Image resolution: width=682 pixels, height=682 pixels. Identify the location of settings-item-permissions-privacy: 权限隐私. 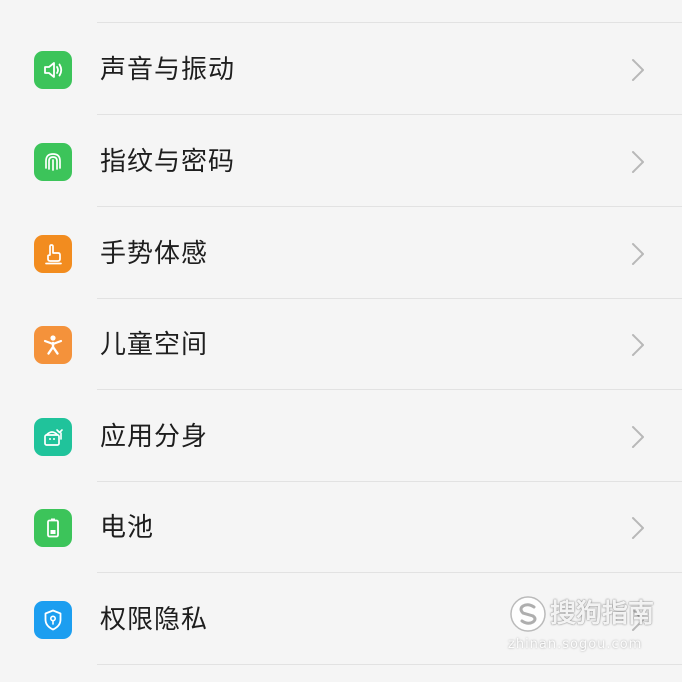
(341, 620).